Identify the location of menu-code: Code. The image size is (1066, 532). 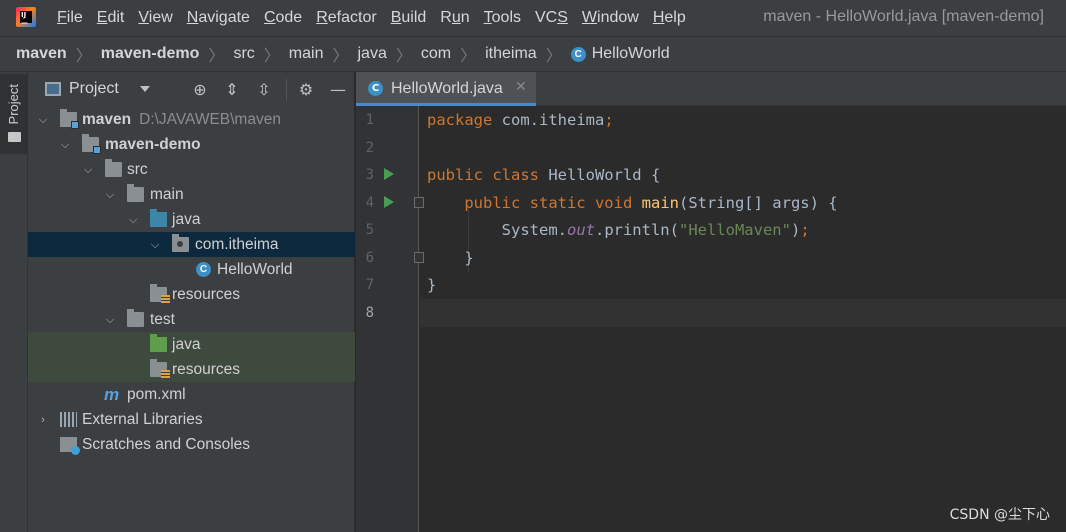
(283, 18).